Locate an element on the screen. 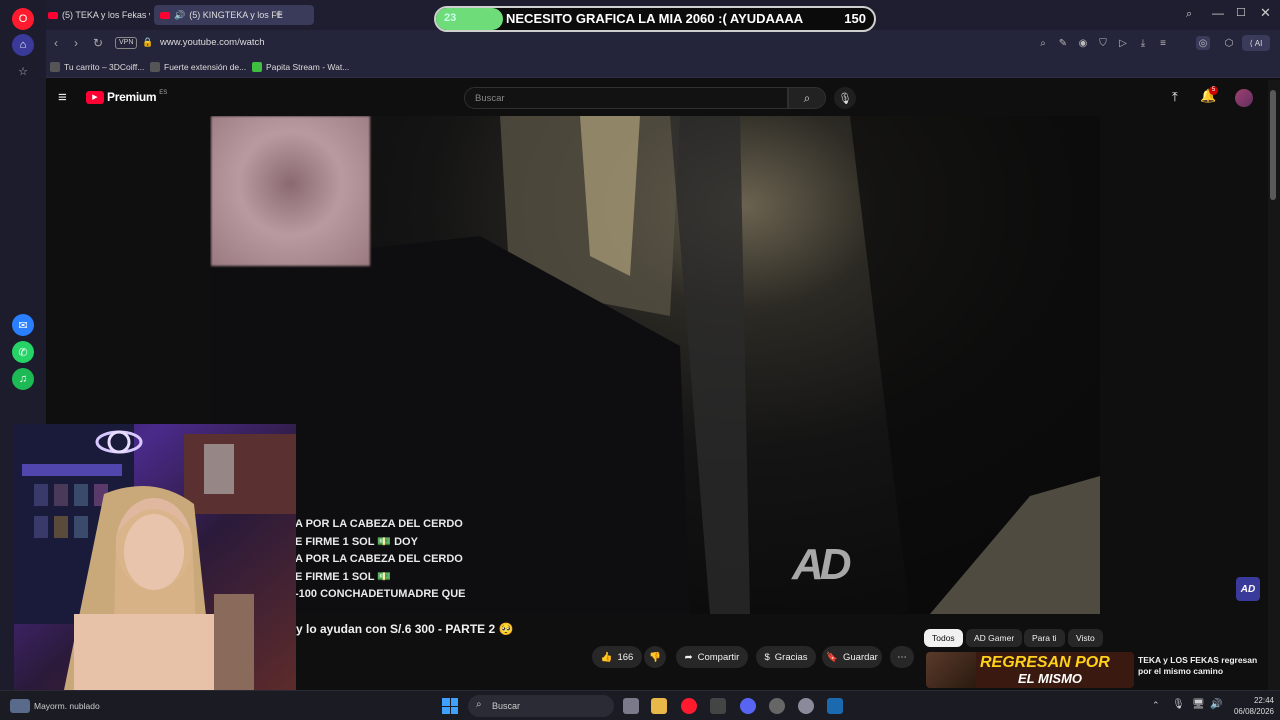  upload-icon: ⤒ is located at coordinates (1175, 97).